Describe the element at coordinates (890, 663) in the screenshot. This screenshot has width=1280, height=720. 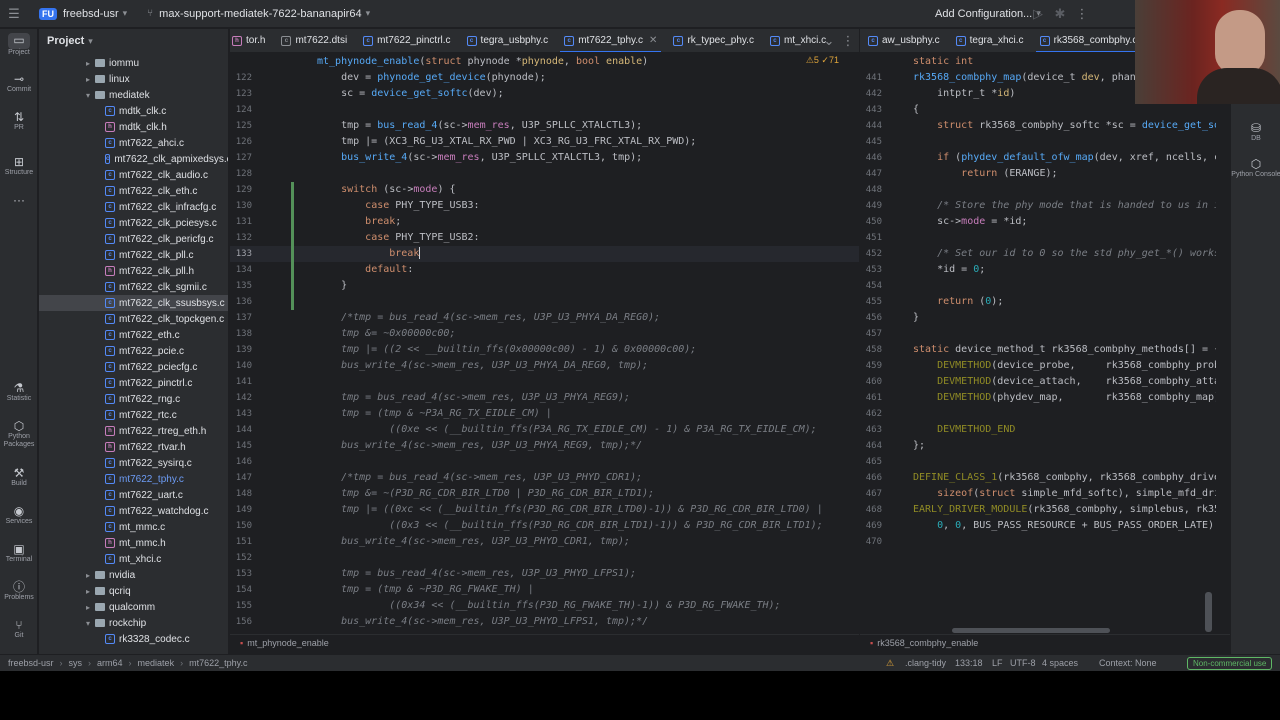
I see `warning-icon: ⚠` at that location.